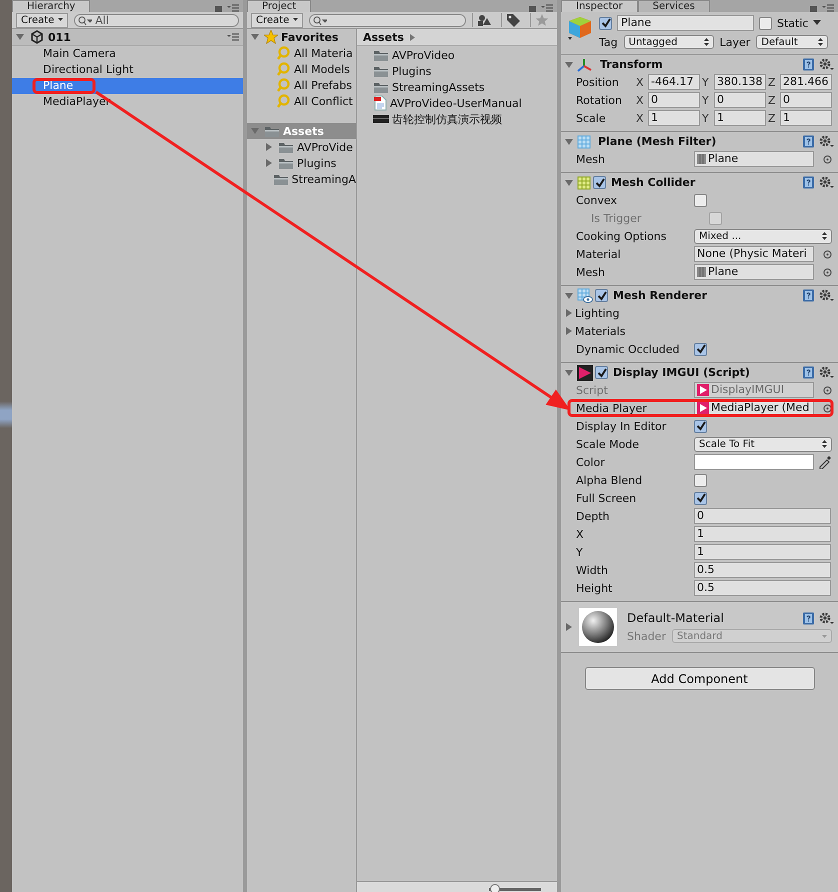  I want to click on create-menu-button: Create, so click(277, 20).